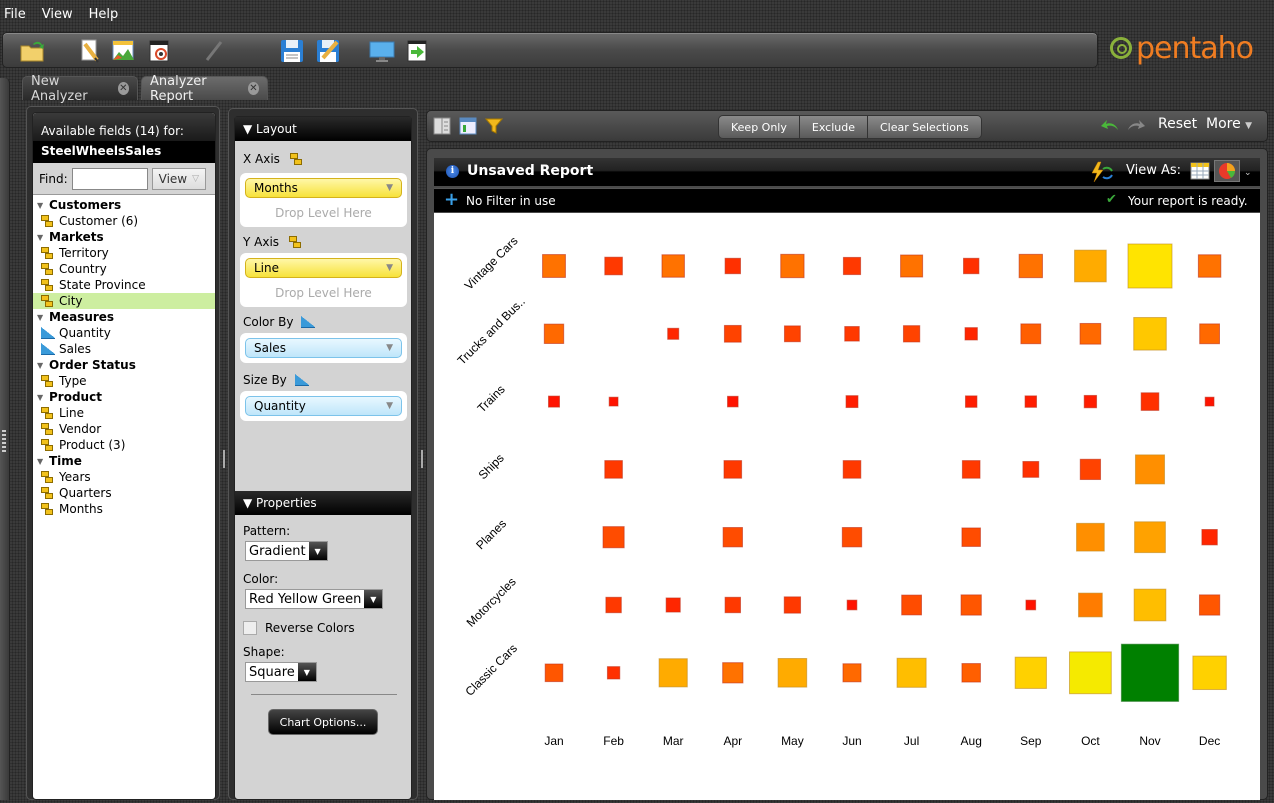 The height and width of the screenshot is (803, 1274). What do you see at coordinates (491, 602) in the screenshot?
I see `row-label: Motorcycles` at bounding box center [491, 602].